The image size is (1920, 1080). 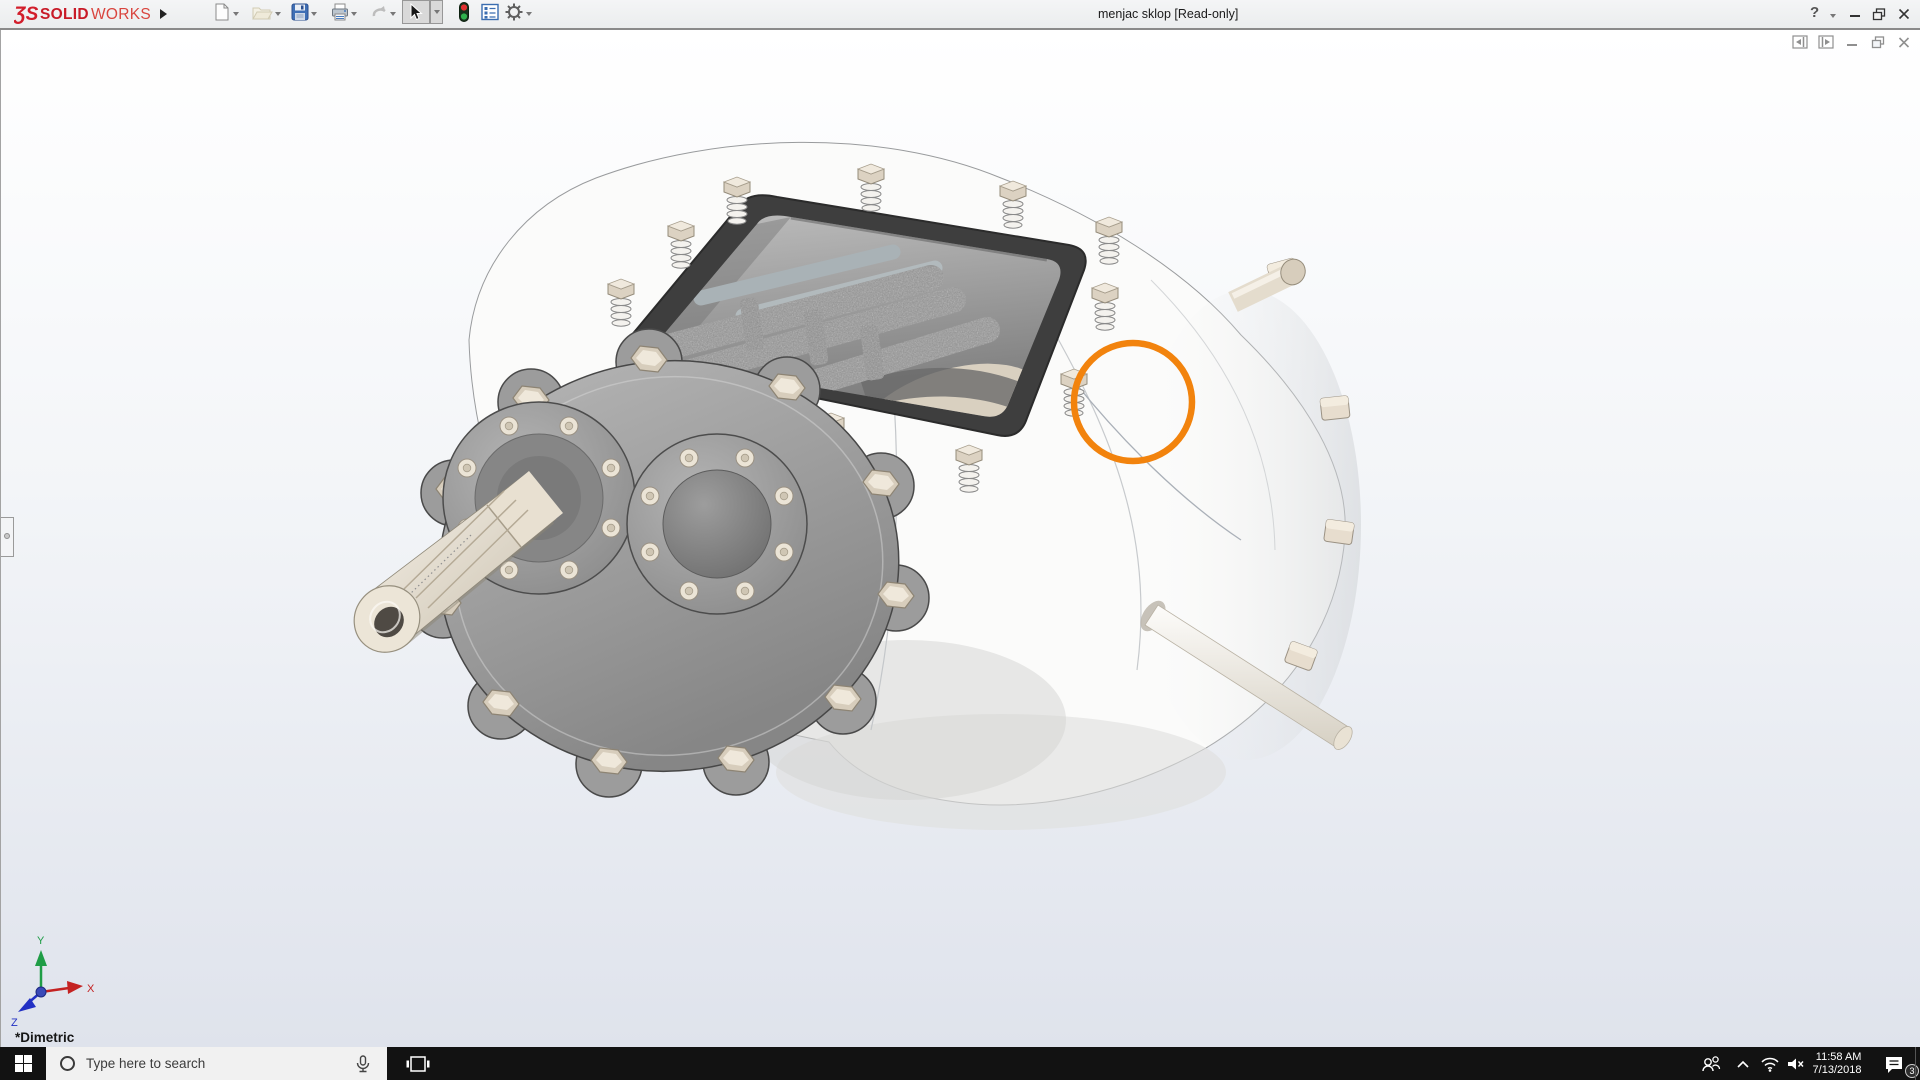 I want to click on speaker-mute-icon, so click(x=1796, y=1063).